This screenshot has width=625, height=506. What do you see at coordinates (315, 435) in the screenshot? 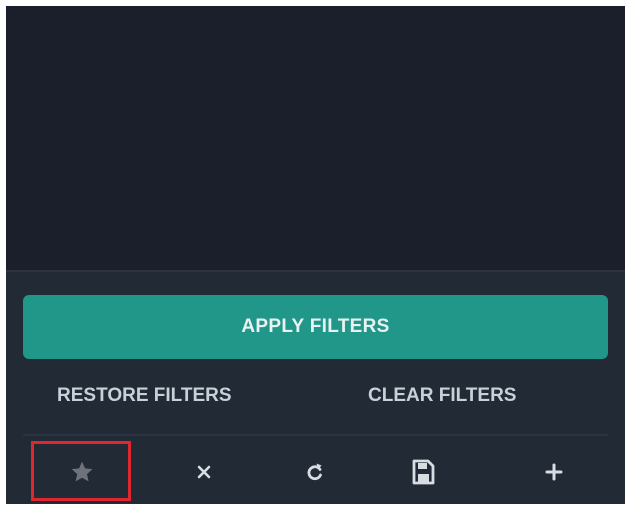
I see `toolbar-divider` at bounding box center [315, 435].